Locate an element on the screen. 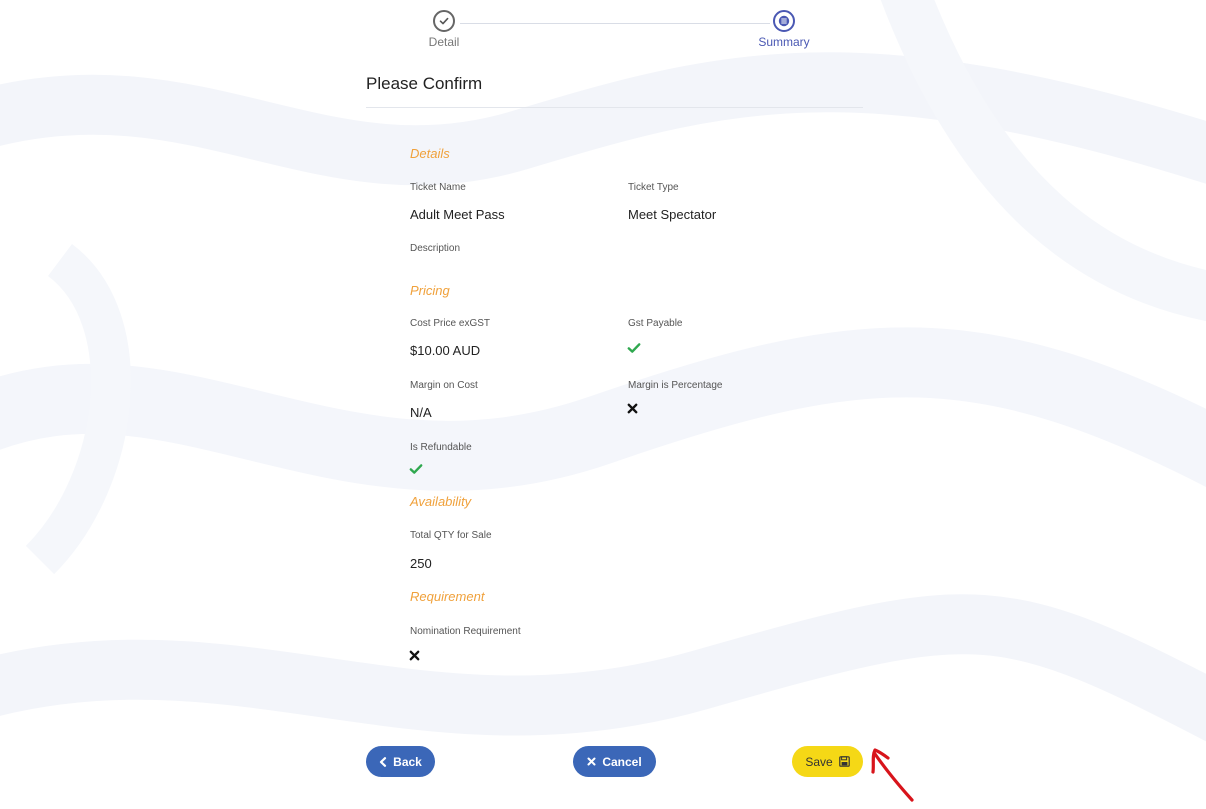 Image resolution: width=1206 pixels, height=809 pixels. cancel-button-label: Cancel is located at coordinates (622, 761).